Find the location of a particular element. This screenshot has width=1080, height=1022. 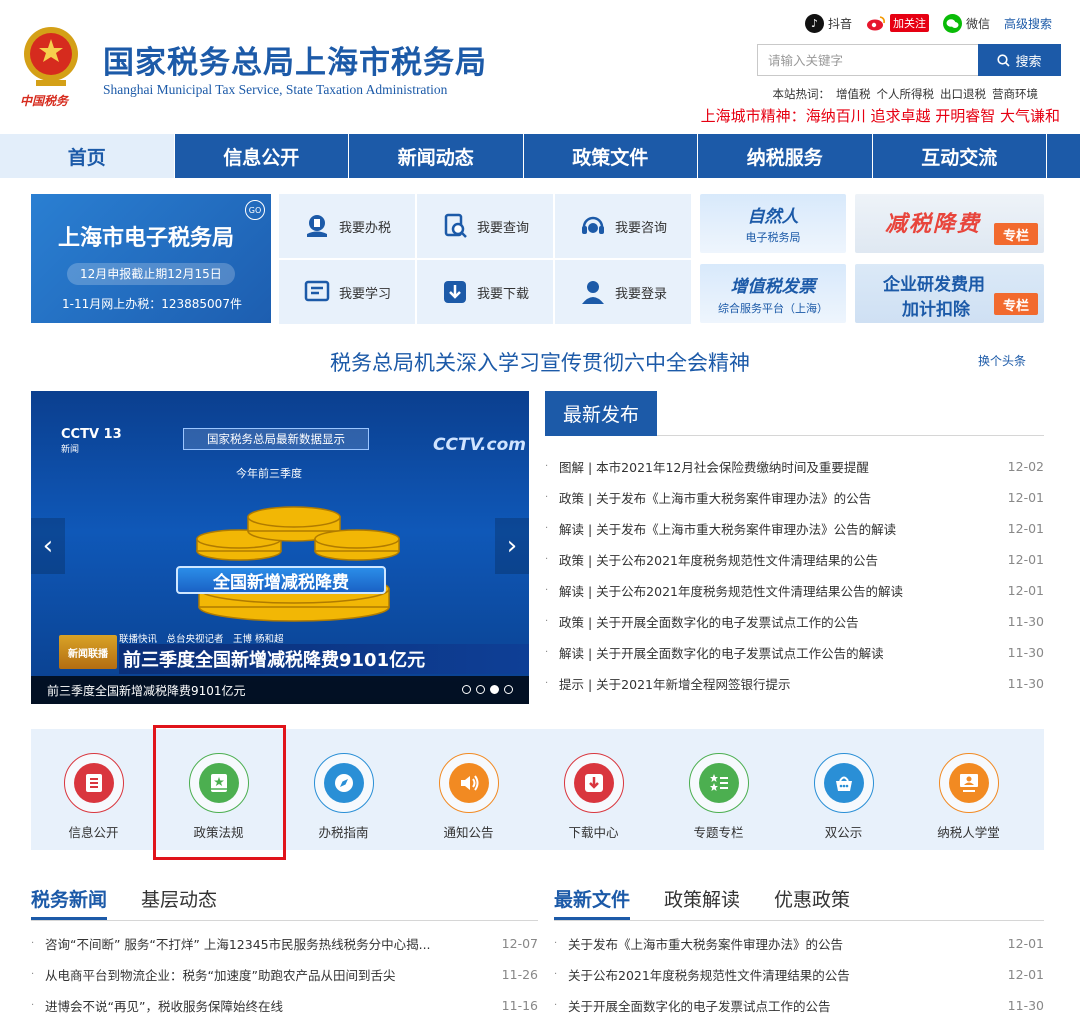

tab-tax-news: 税务新闻 is located at coordinates (69, 902).